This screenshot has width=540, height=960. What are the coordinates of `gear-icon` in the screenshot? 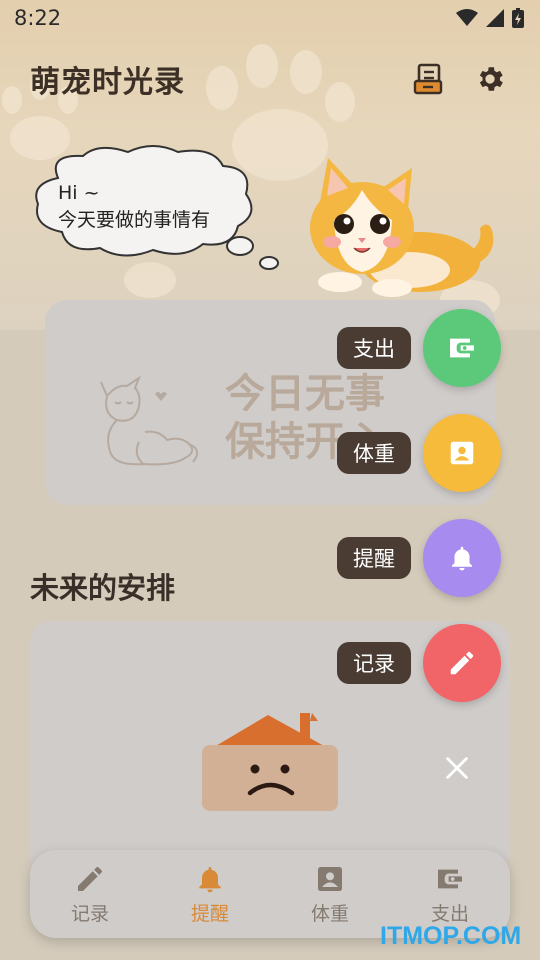 It's located at (491, 79).